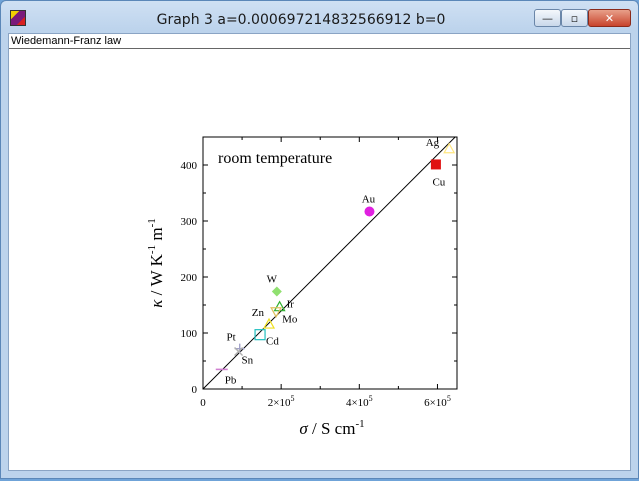 The height and width of the screenshot is (481, 639). What do you see at coordinates (449, 148) in the screenshot?
I see `point-ag-marker` at bounding box center [449, 148].